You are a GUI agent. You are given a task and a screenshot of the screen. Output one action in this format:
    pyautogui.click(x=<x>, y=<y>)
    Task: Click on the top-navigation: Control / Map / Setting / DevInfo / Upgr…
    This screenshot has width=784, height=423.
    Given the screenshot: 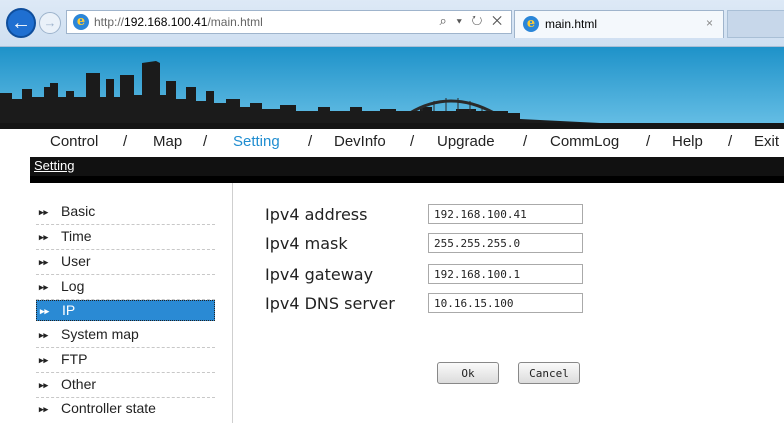 What is the action you would take?
    pyautogui.click(x=392, y=142)
    